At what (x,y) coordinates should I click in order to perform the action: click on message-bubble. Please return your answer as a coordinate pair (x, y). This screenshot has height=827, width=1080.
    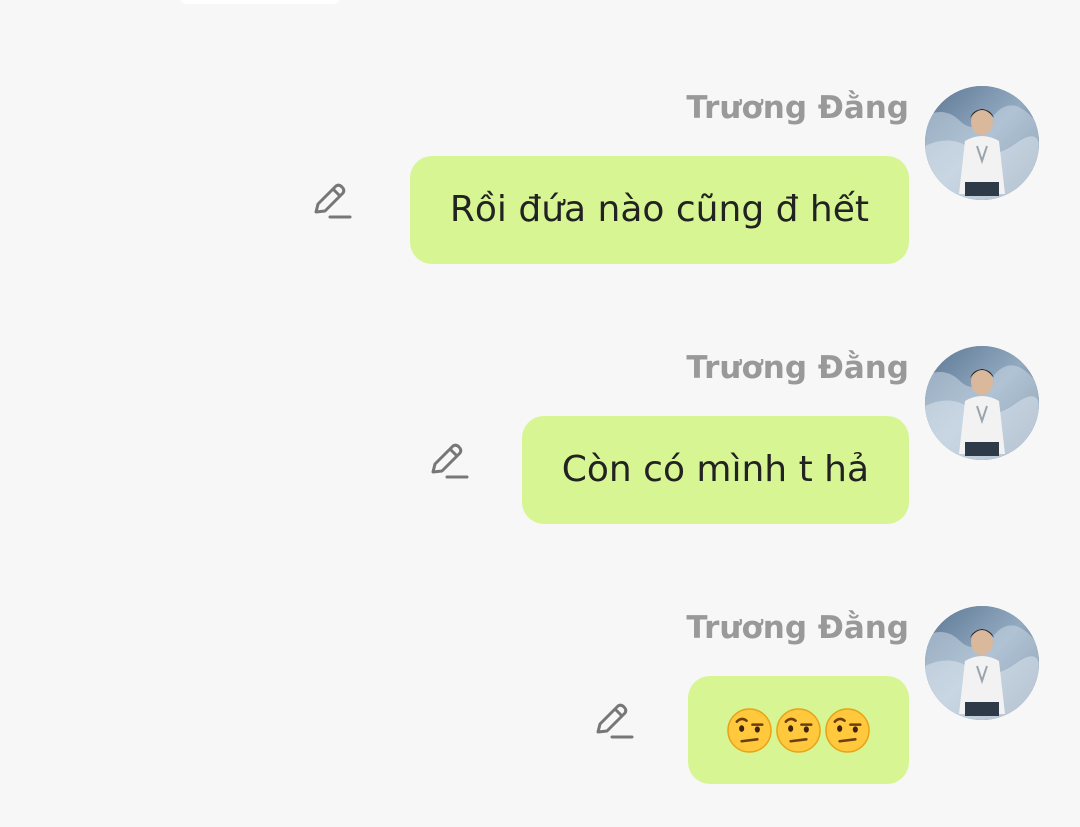
    Looking at the image, I should click on (798, 730).